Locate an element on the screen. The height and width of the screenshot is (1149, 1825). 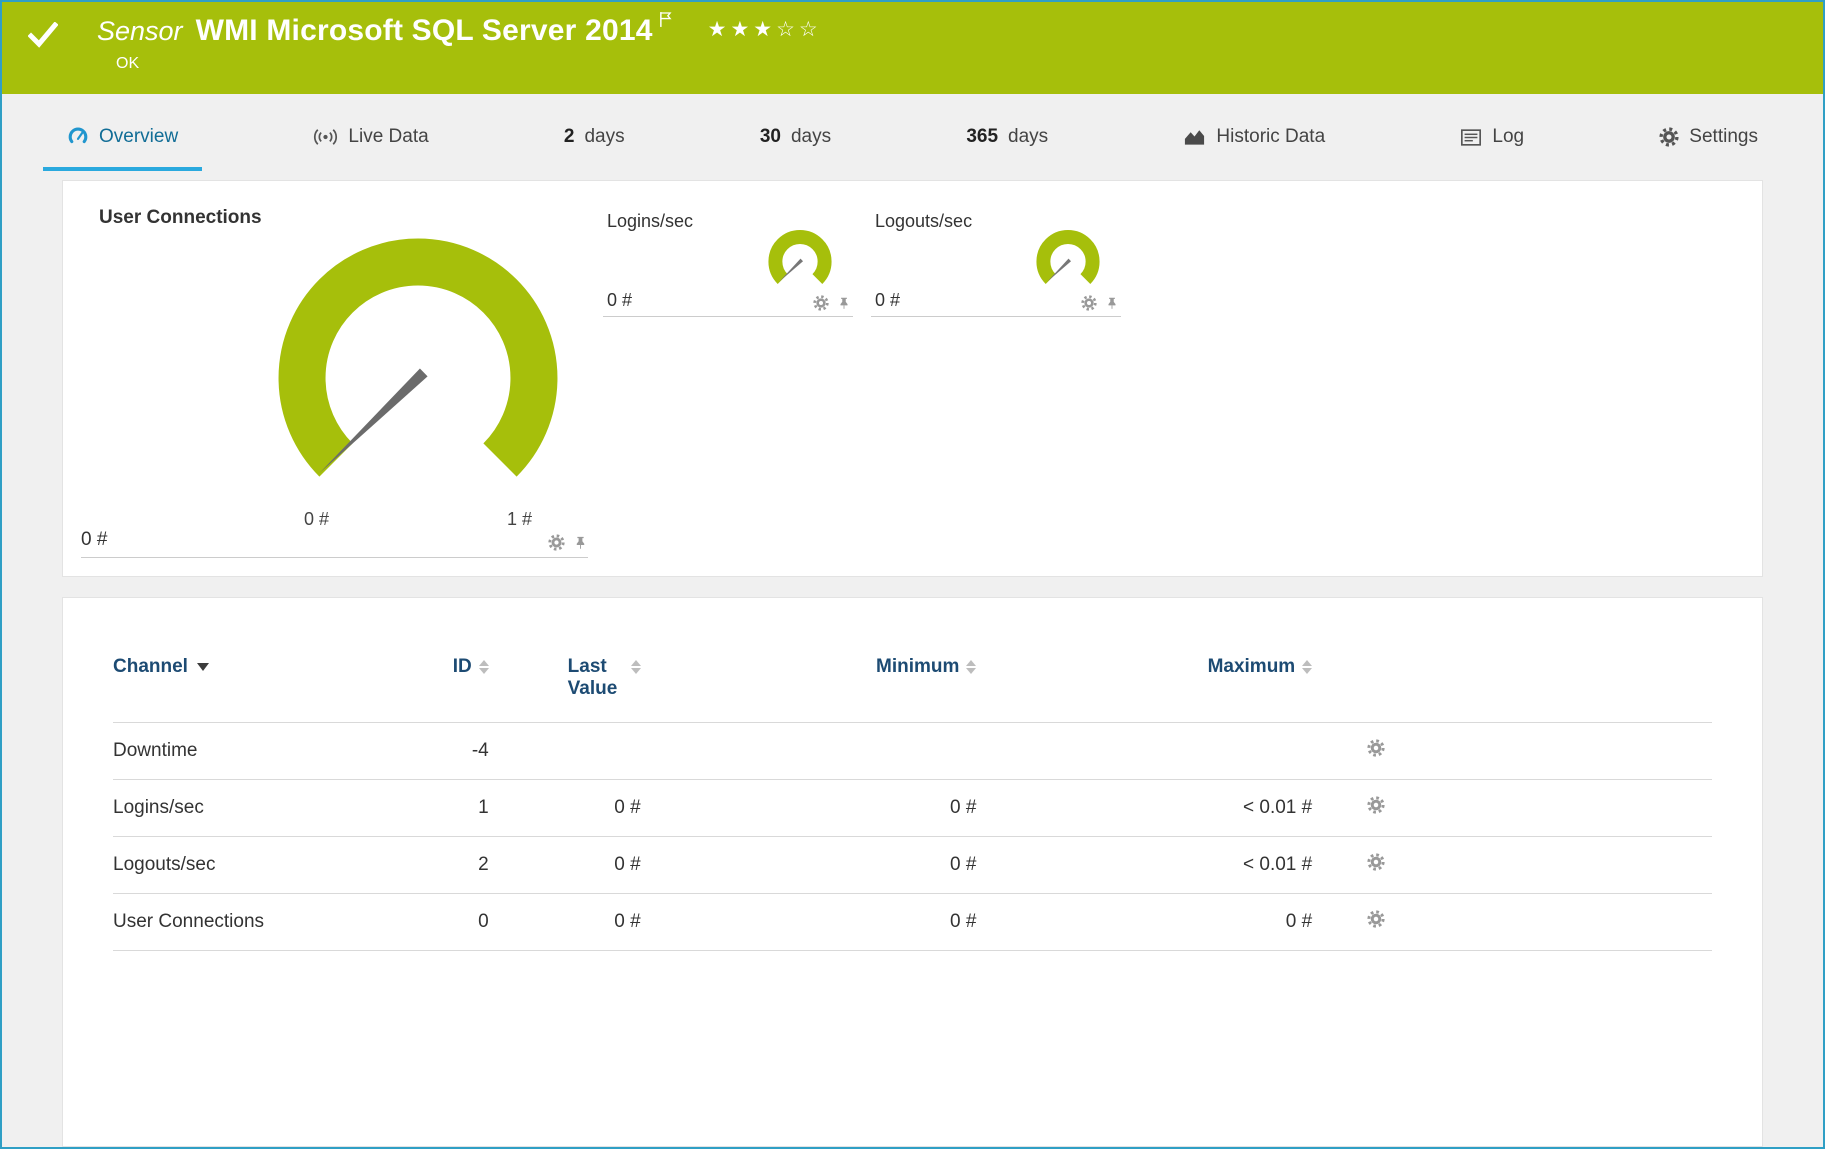
table-row: Logouts/sec 2 0 # 0 # < 0.01 # is located at coordinates (912, 865).